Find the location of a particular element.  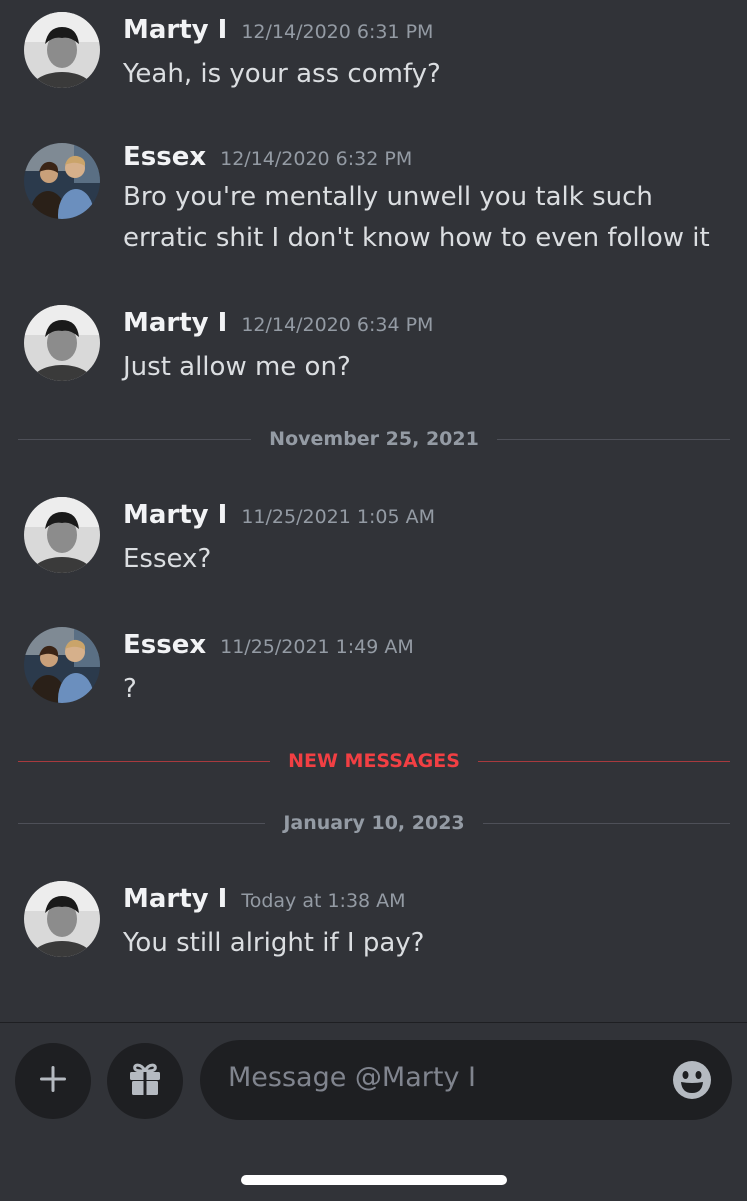

message-input: Message @Marty I is located at coordinates (466, 1080).